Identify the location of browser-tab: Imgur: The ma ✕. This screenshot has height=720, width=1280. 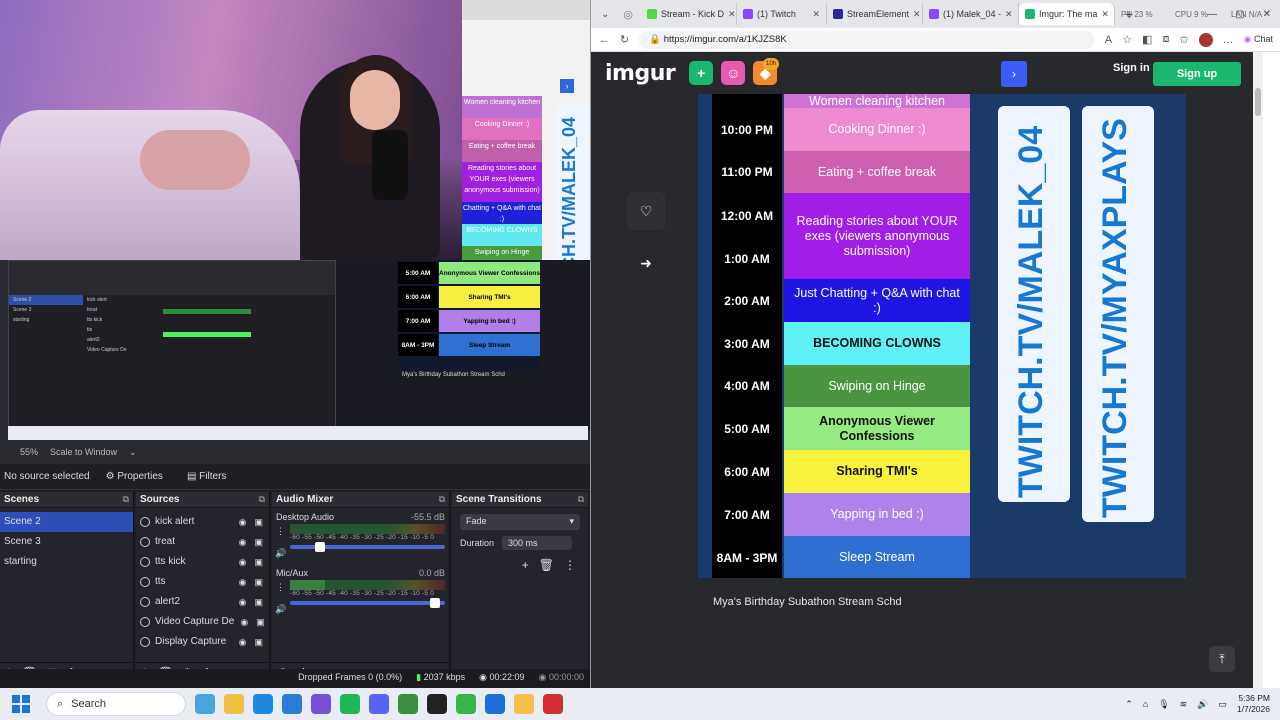
(1067, 14).